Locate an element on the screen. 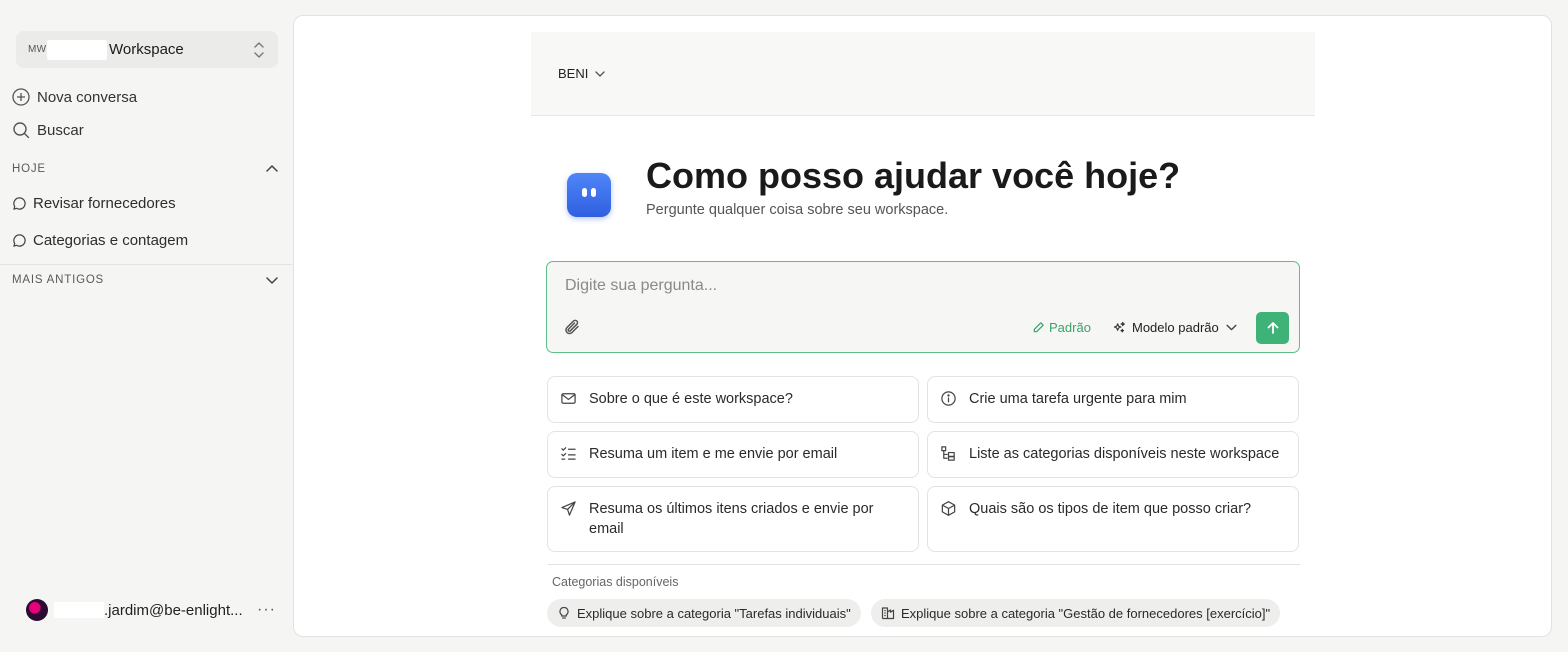  suggestion-card: Crie uma tarefa urgente para mim is located at coordinates (1113, 399).